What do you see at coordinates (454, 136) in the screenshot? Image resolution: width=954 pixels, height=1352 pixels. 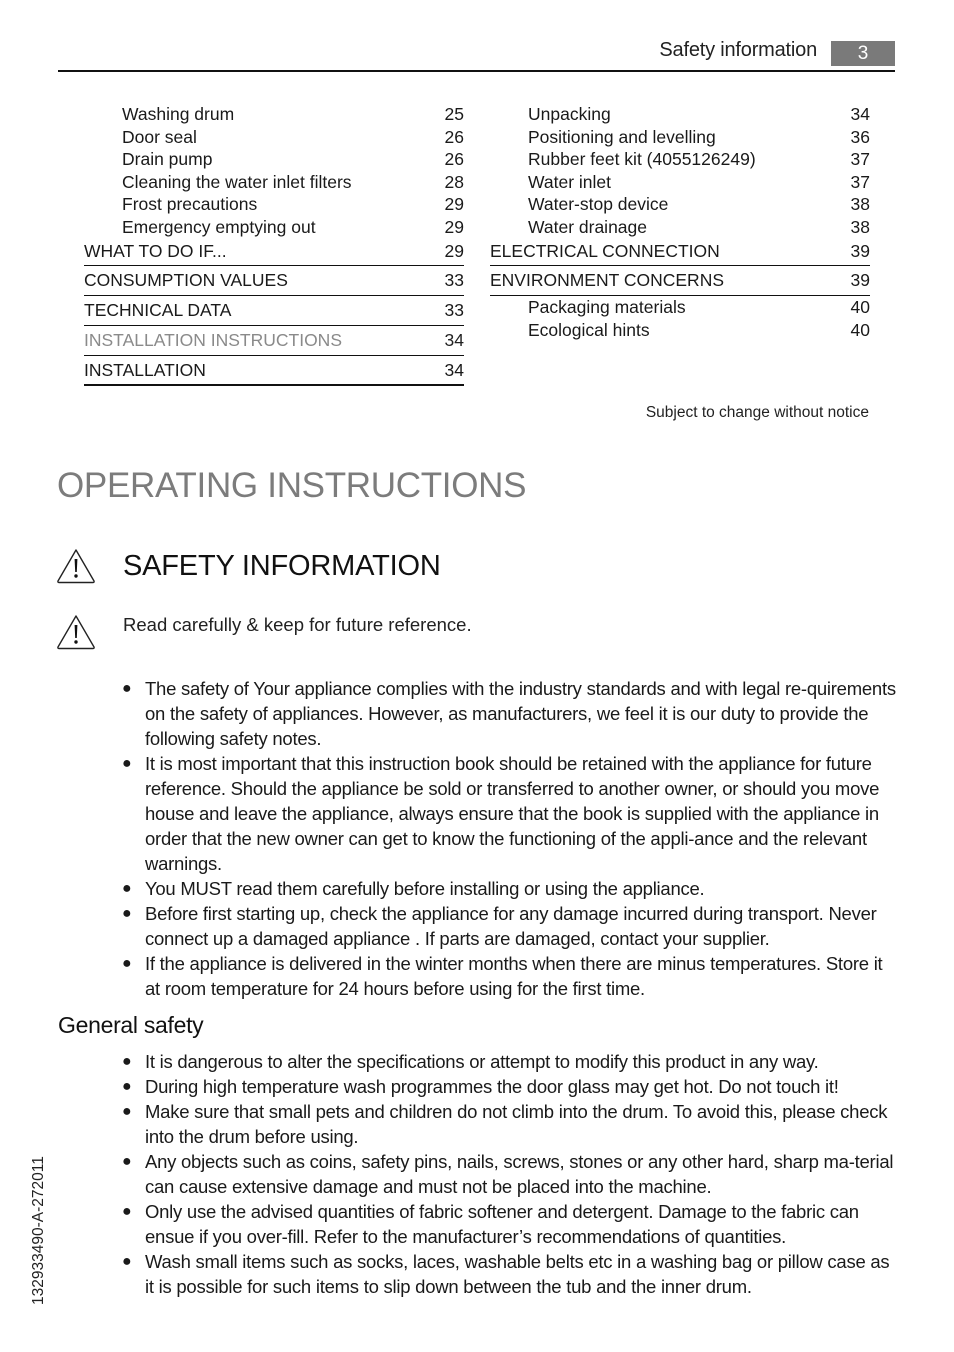 I see `toc-entry-page: 26` at bounding box center [454, 136].